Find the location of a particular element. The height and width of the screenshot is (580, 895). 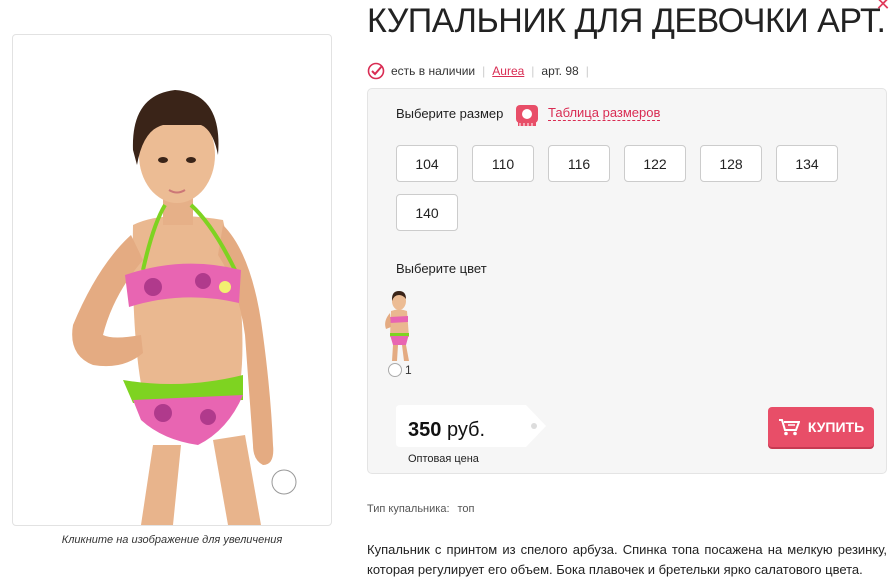

color-option-label: 1 is located at coordinates (408, 370).